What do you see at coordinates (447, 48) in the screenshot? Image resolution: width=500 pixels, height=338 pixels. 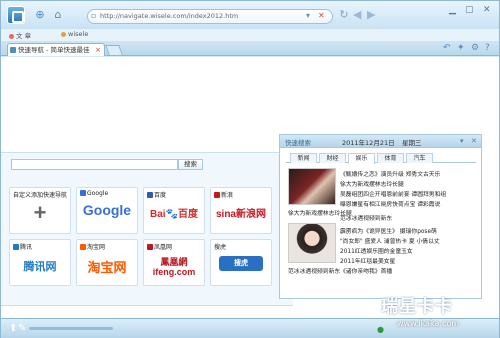 I see `undo-icon: ↶` at bounding box center [447, 48].